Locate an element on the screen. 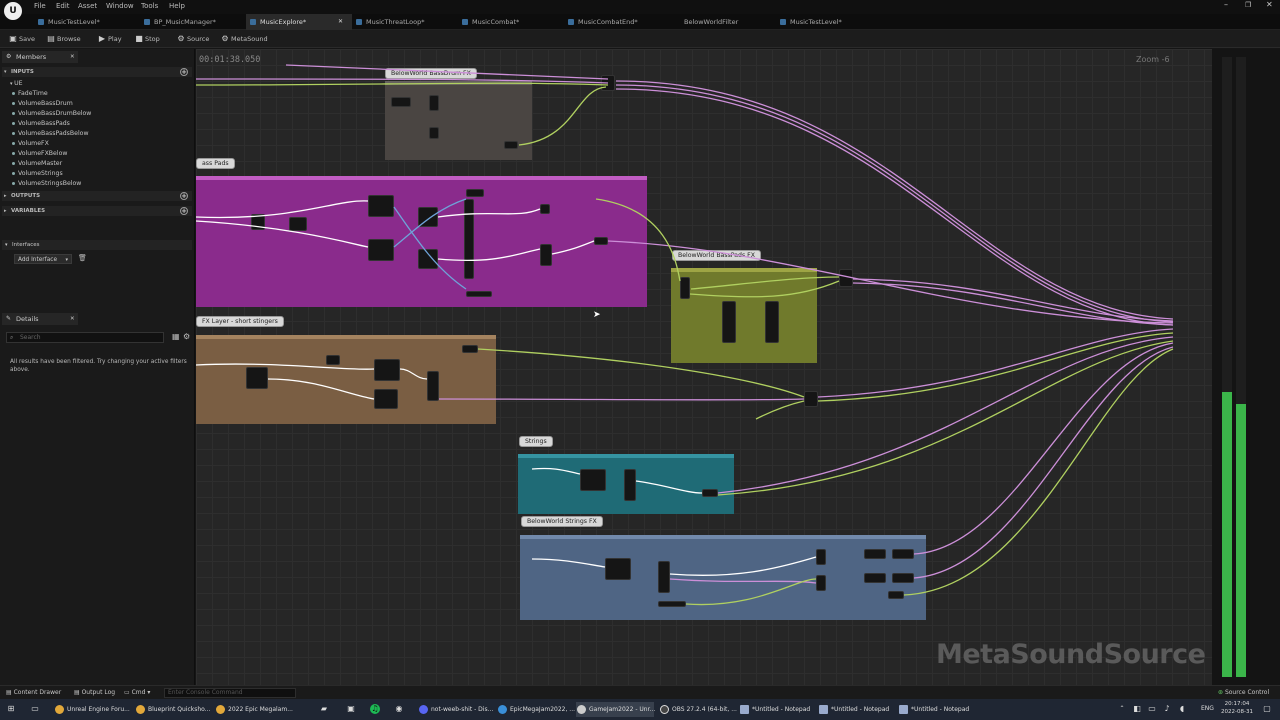 The height and width of the screenshot is (720, 1280). volume-icon: ◖ is located at coordinates (1182, 709).